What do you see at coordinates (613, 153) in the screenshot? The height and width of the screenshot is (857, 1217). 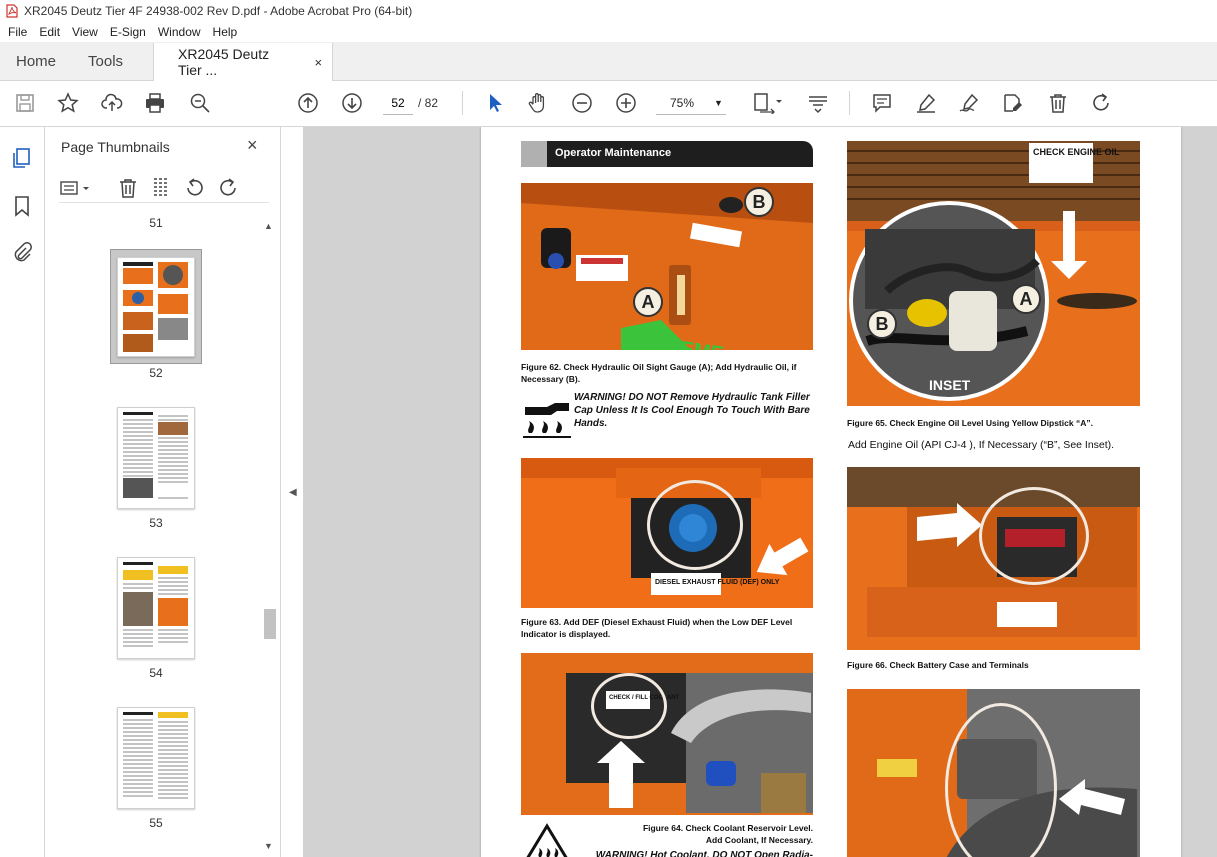 I see `section-header-label: Operator Maintenance` at bounding box center [613, 153].